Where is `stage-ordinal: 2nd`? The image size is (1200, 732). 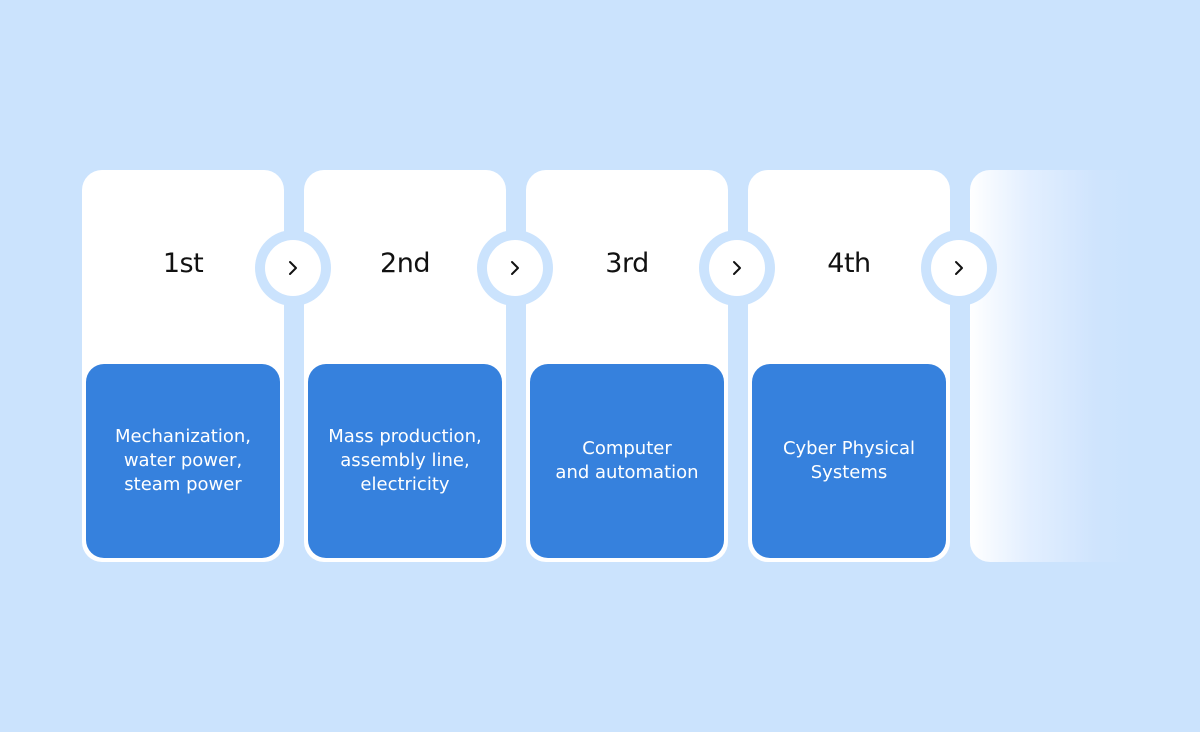
stage-ordinal: 2nd is located at coordinates (405, 263).